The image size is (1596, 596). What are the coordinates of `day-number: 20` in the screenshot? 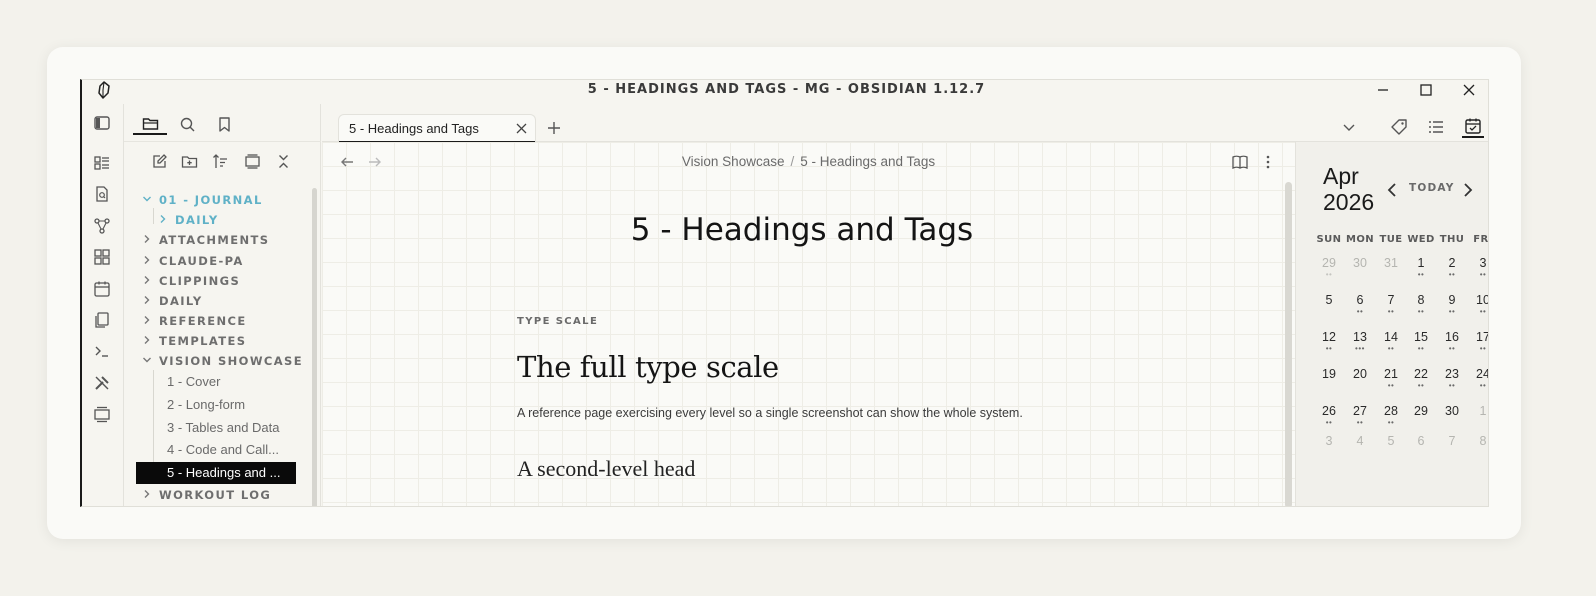 It's located at (1360, 374).